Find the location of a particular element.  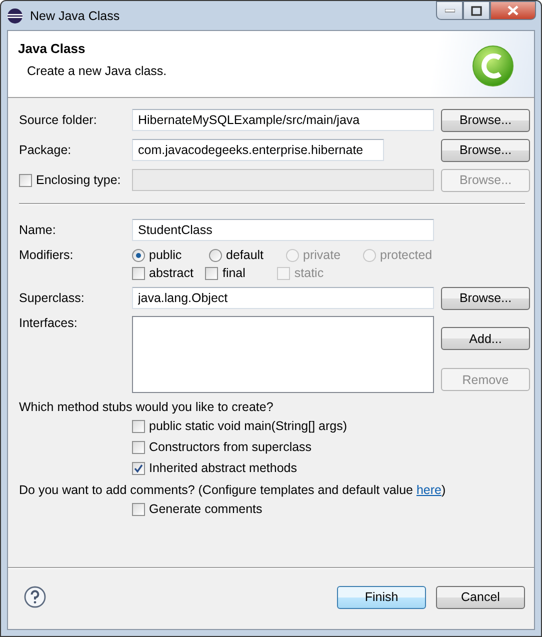

radio-label: default is located at coordinates (245, 255).